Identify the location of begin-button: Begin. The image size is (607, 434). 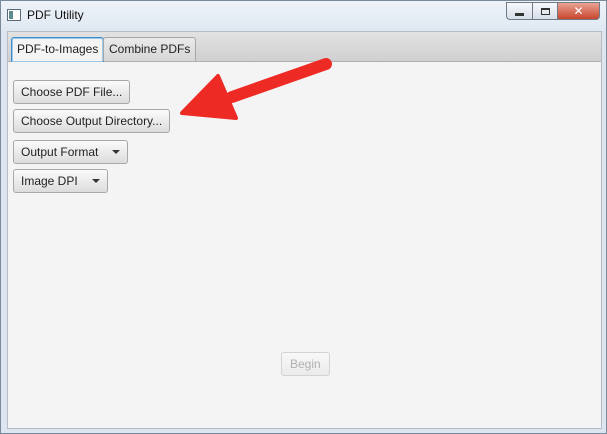
(305, 364).